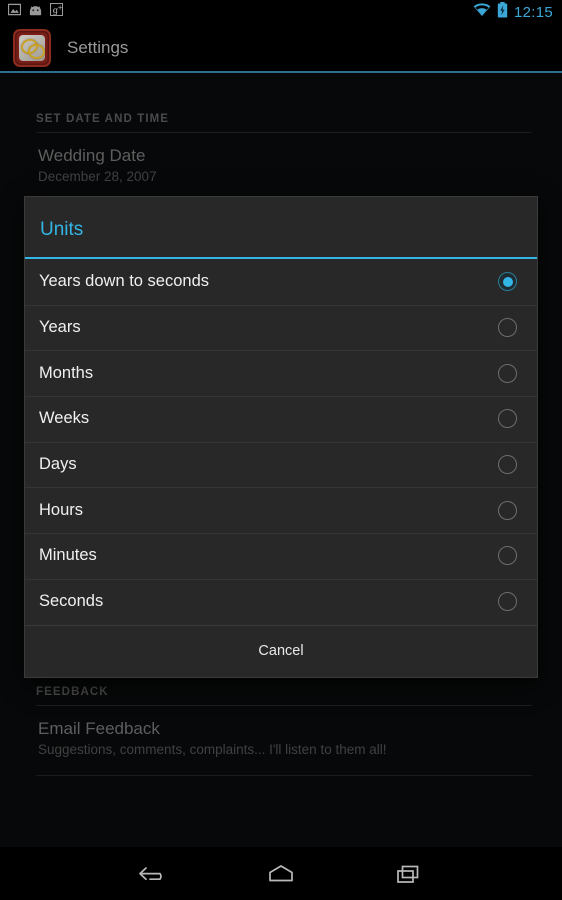  What do you see at coordinates (533, 12) in the screenshot?
I see `status-bar-clock: 12:15` at bounding box center [533, 12].